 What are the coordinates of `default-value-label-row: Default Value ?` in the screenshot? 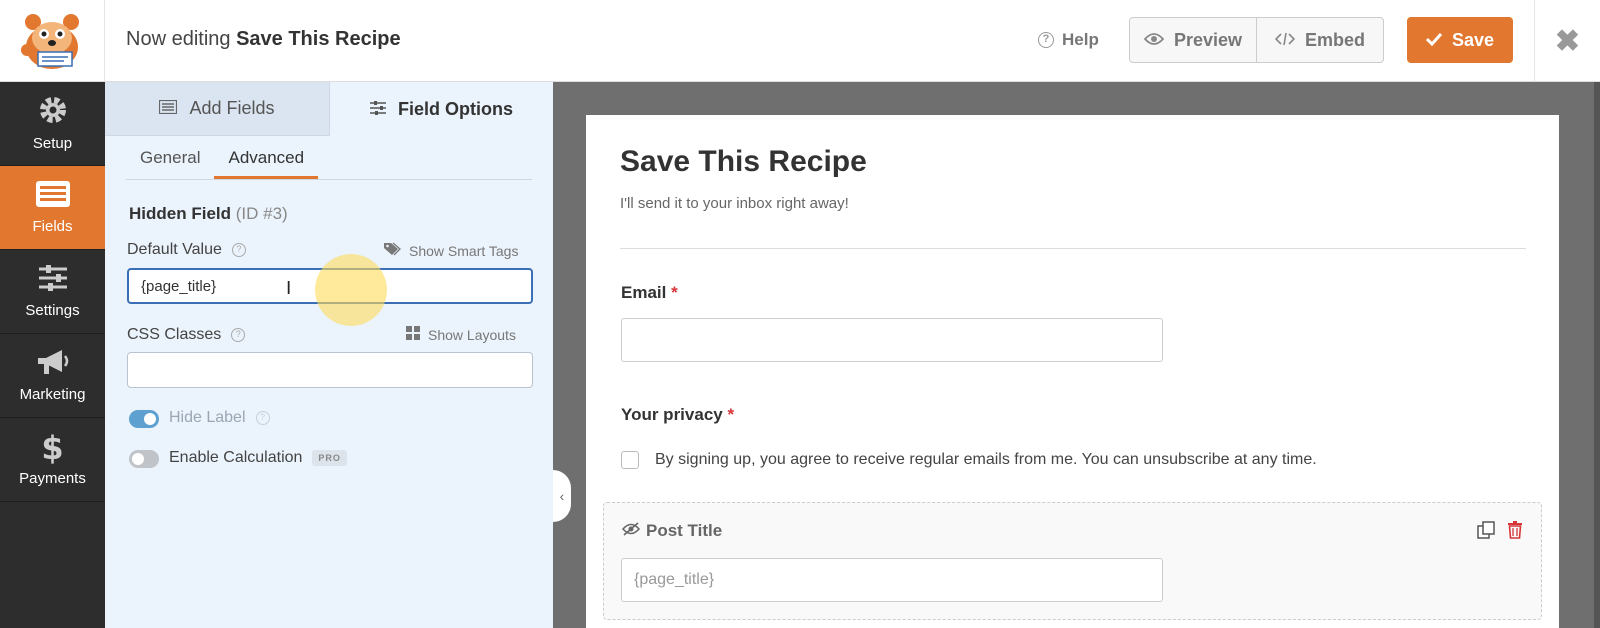 It's located at (186, 250).